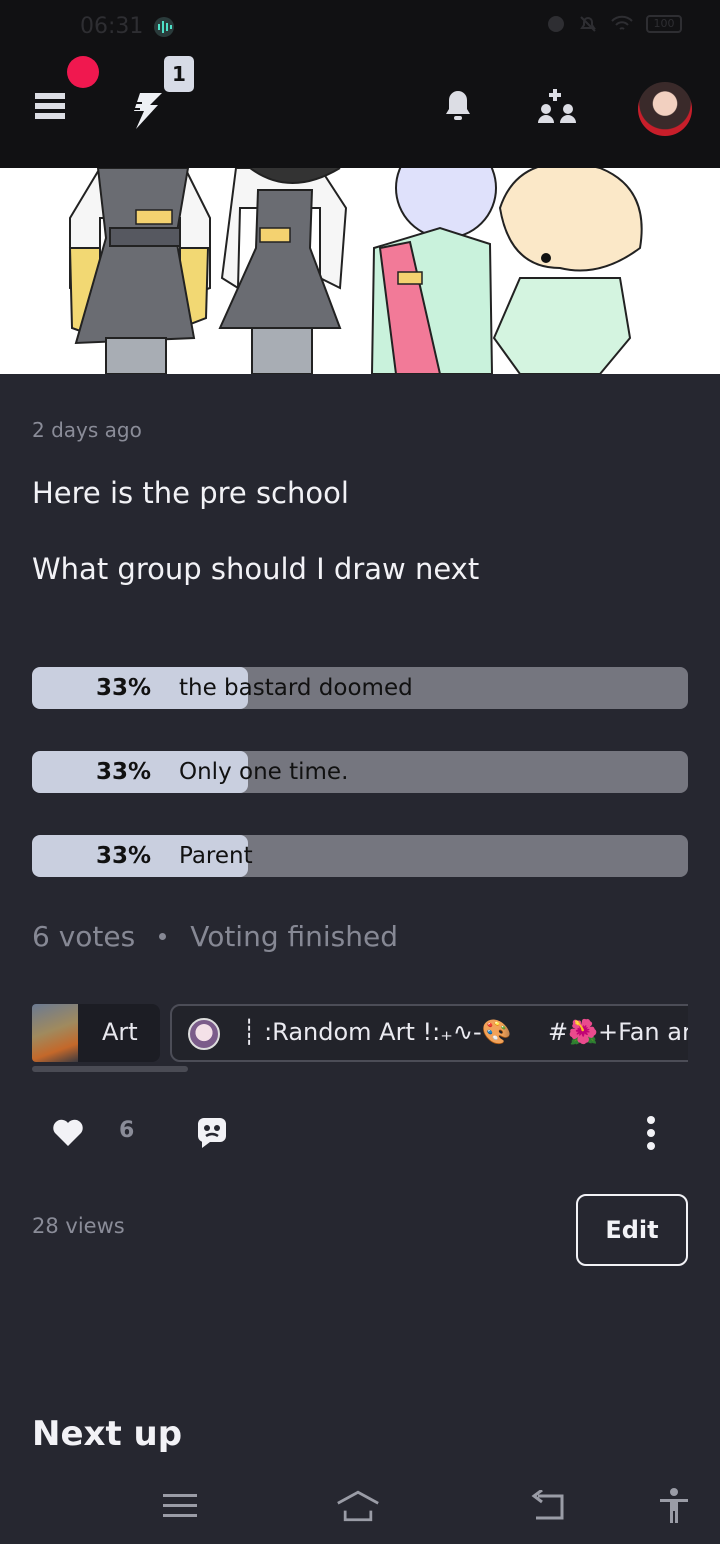 The image size is (720, 1544). I want to click on chip-fade, so click(517, 1033).